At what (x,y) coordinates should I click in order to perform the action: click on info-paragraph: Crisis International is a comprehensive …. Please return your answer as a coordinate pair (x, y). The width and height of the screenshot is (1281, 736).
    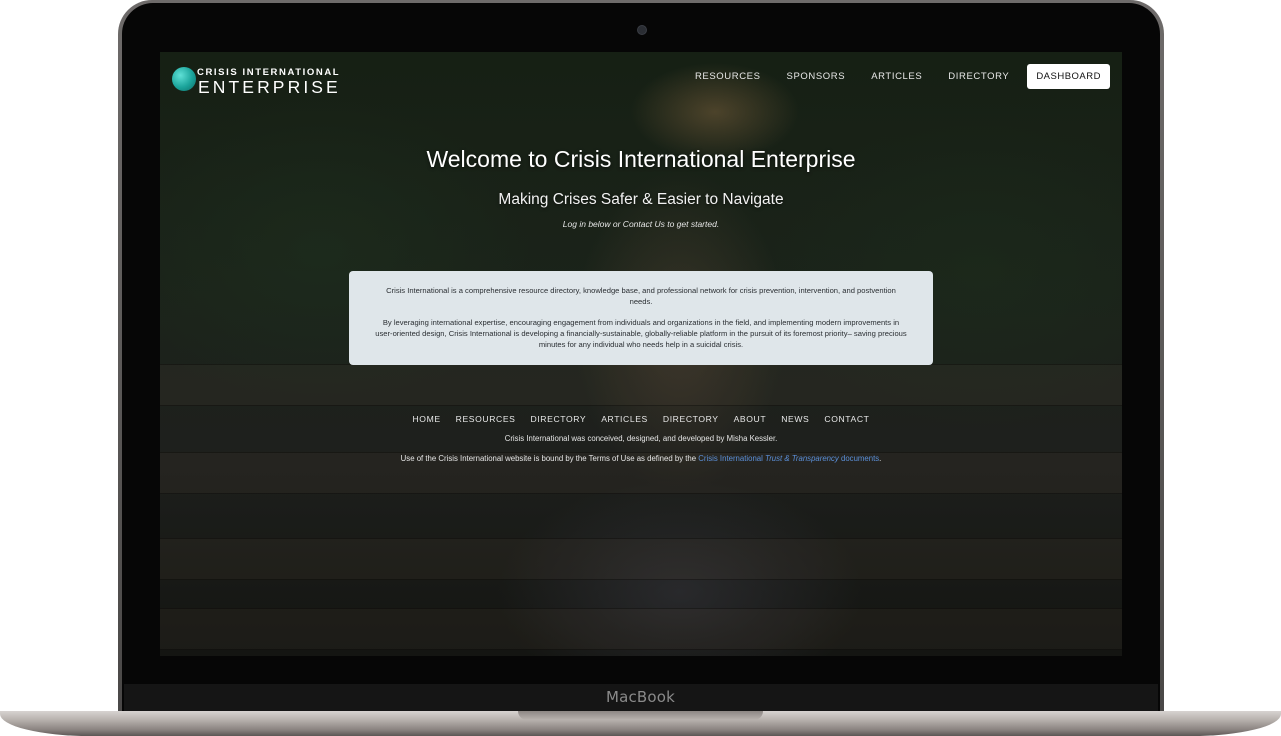
    Looking at the image, I should click on (641, 296).